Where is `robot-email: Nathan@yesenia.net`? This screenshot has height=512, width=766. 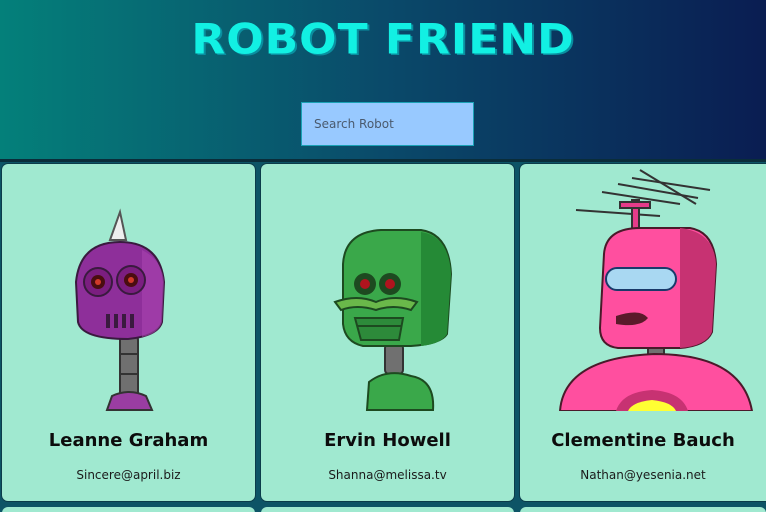
robot-email: Nathan@yesenia.net is located at coordinates (643, 475).